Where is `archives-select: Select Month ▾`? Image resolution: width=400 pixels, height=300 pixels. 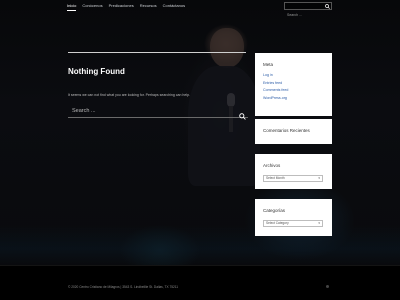
archives-select: Select Month ▾ is located at coordinates (293, 178).